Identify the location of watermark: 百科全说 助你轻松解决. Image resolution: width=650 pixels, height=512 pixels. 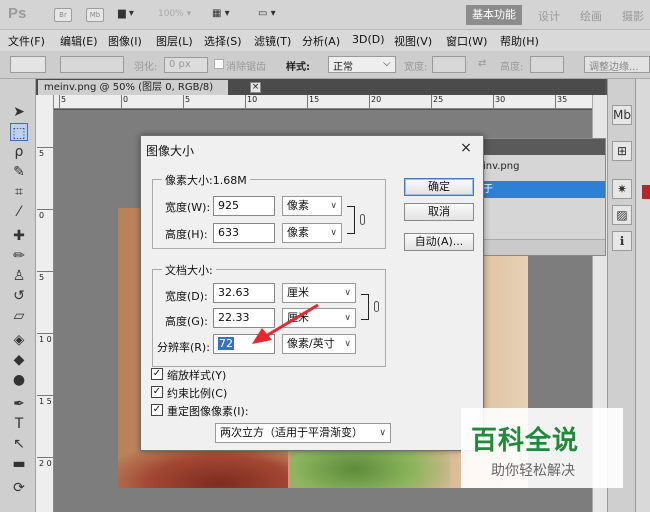
(542, 448).